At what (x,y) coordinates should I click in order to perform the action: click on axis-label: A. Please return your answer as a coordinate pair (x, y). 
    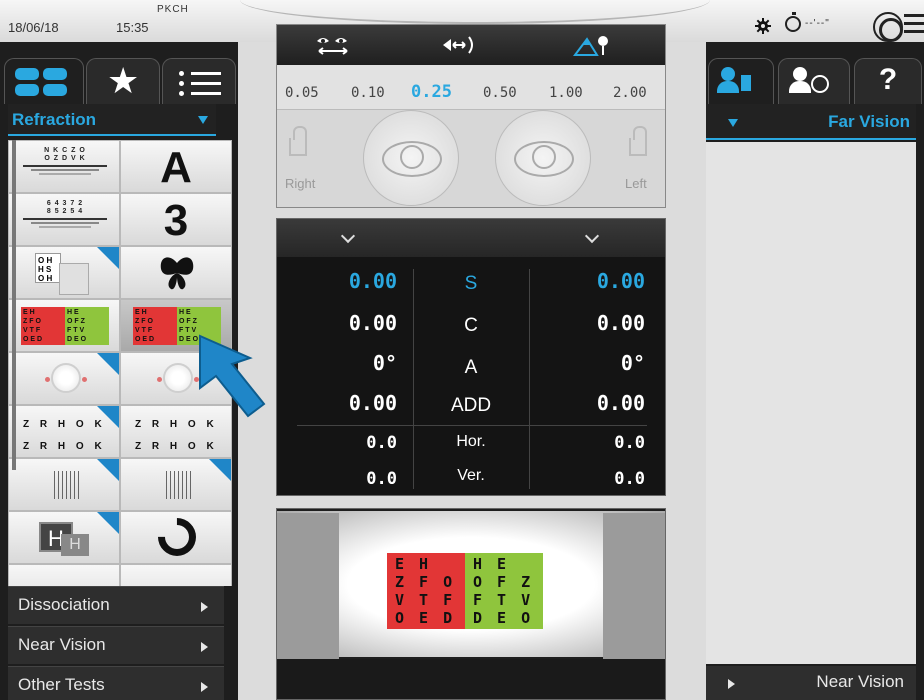
    Looking at the image, I should click on (471, 367).